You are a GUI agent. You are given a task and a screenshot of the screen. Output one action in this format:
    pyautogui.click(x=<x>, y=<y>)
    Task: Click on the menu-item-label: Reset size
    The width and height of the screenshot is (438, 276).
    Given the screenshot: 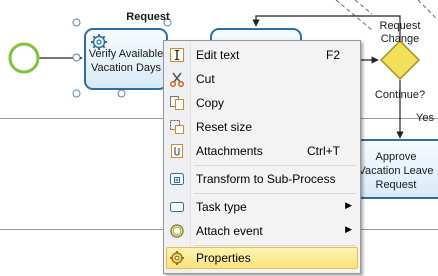 What is the action you would take?
    pyautogui.click(x=224, y=127)
    